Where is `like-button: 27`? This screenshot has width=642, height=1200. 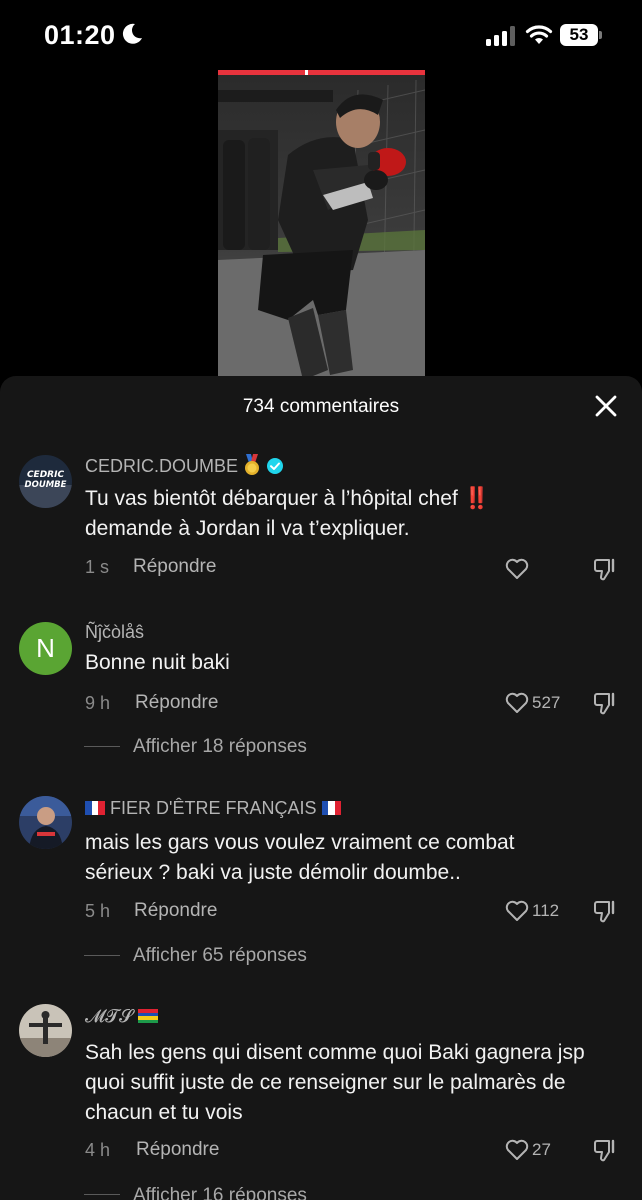 like-button: 27 is located at coordinates (527, 1150).